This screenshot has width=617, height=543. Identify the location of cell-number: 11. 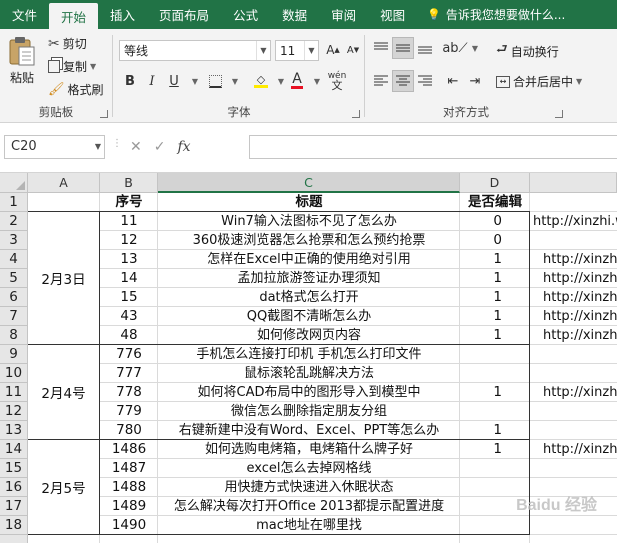
(129, 221).